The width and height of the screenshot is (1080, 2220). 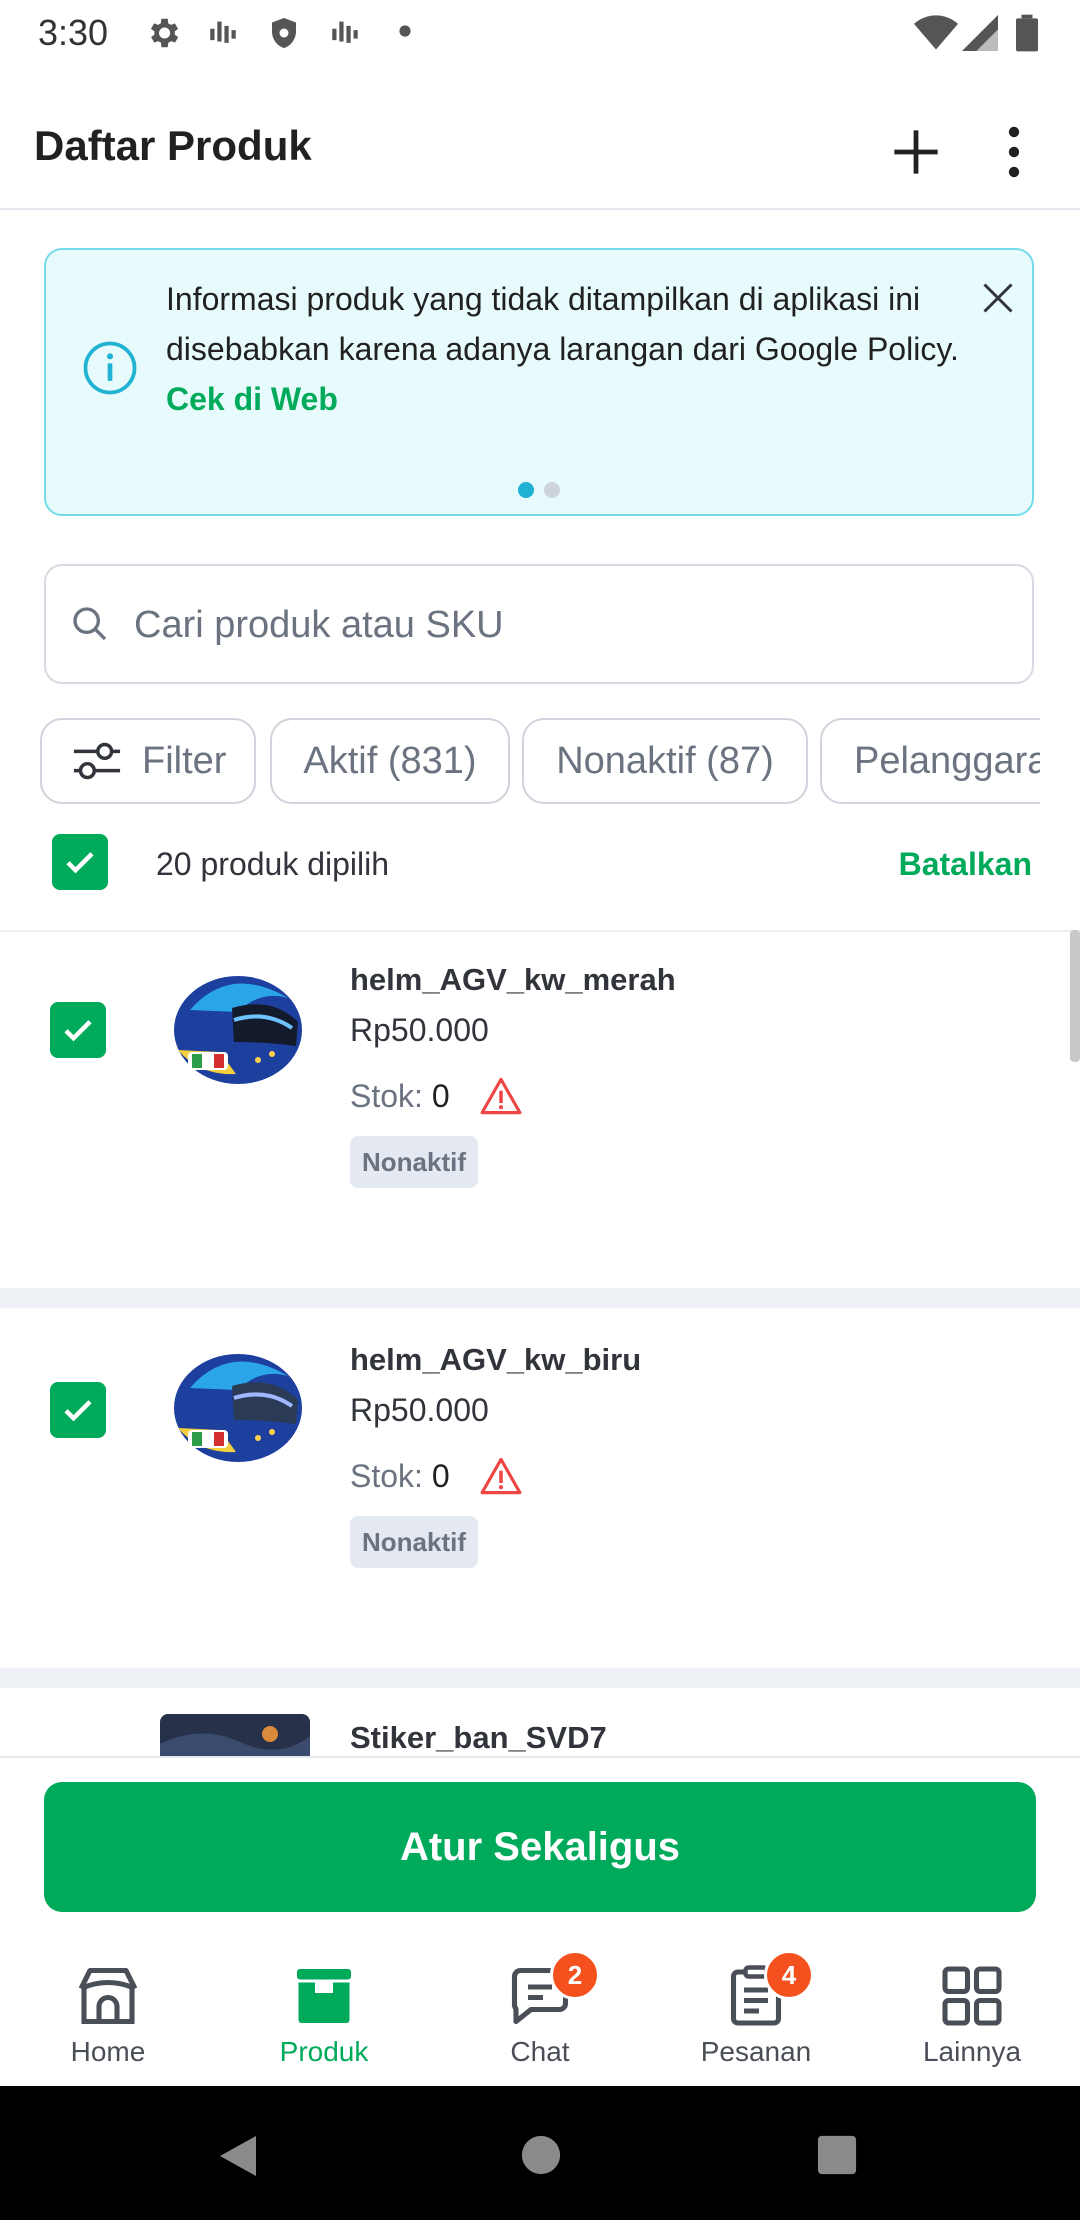 I want to click on cell-signal-icon, so click(x=980, y=33).